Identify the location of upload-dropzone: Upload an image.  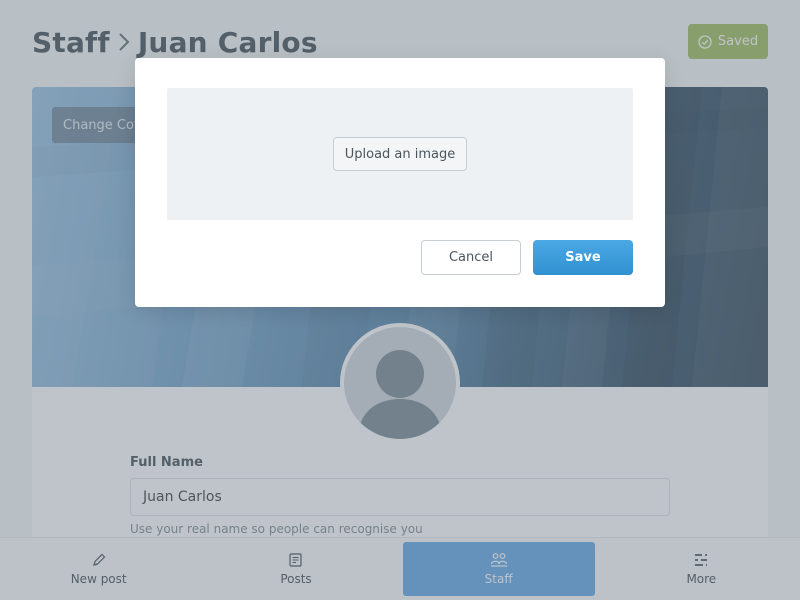
(400, 154).